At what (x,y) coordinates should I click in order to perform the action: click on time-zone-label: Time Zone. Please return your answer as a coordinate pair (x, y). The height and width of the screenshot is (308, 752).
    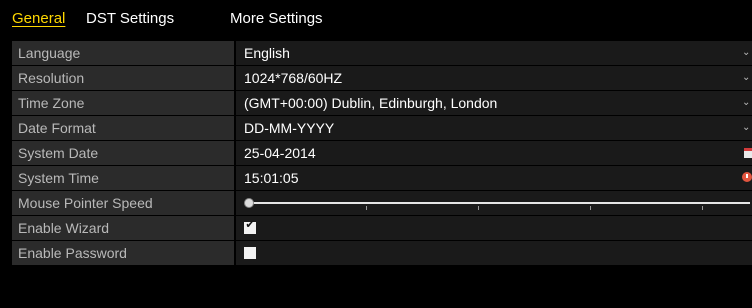
    Looking at the image, I should click on (123, 103).